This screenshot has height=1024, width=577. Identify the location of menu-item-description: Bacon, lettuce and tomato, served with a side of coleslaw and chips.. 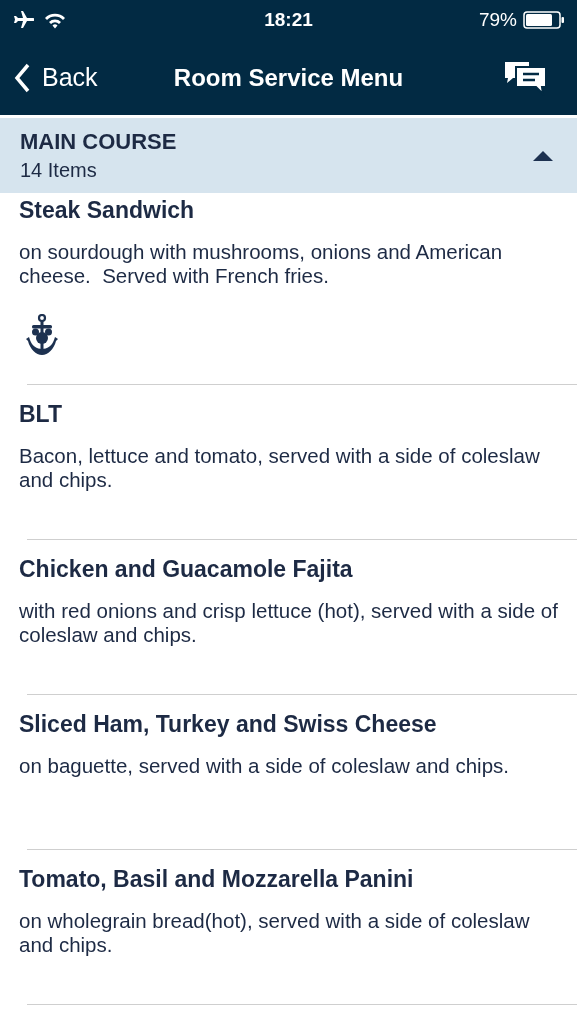
(280, 468).